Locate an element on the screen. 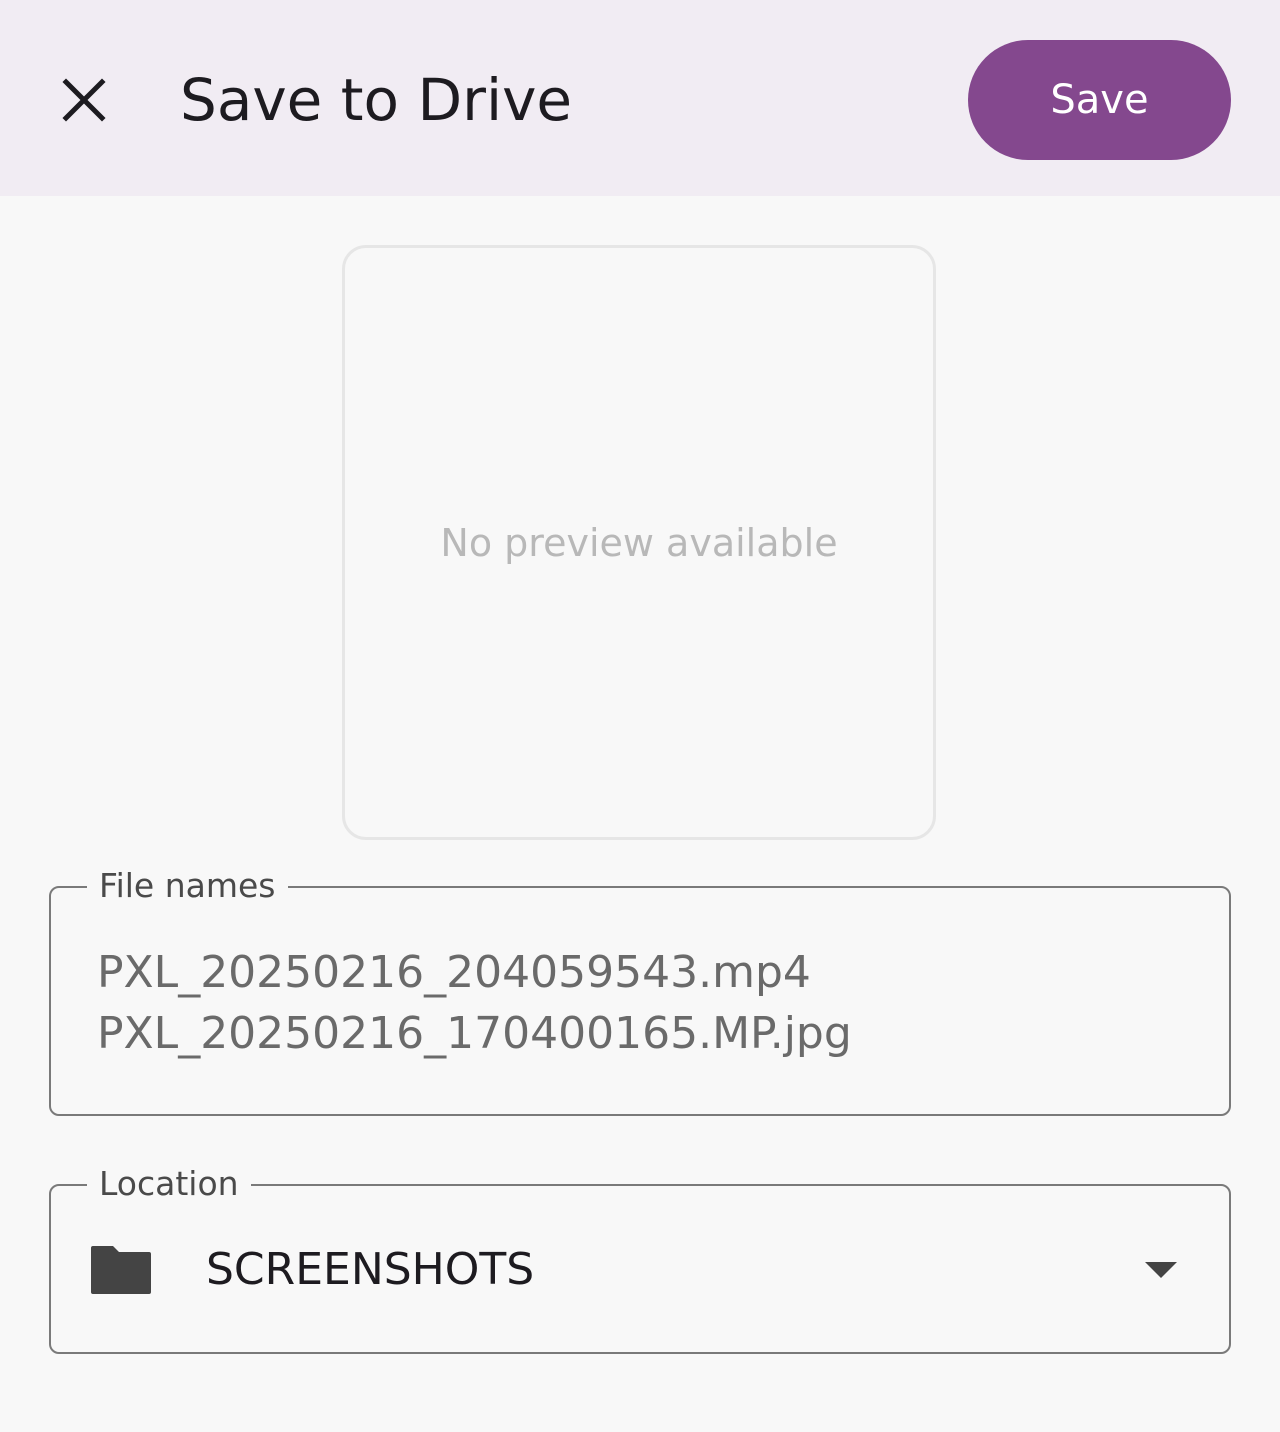  close-button is located at coordinates (84, 100).